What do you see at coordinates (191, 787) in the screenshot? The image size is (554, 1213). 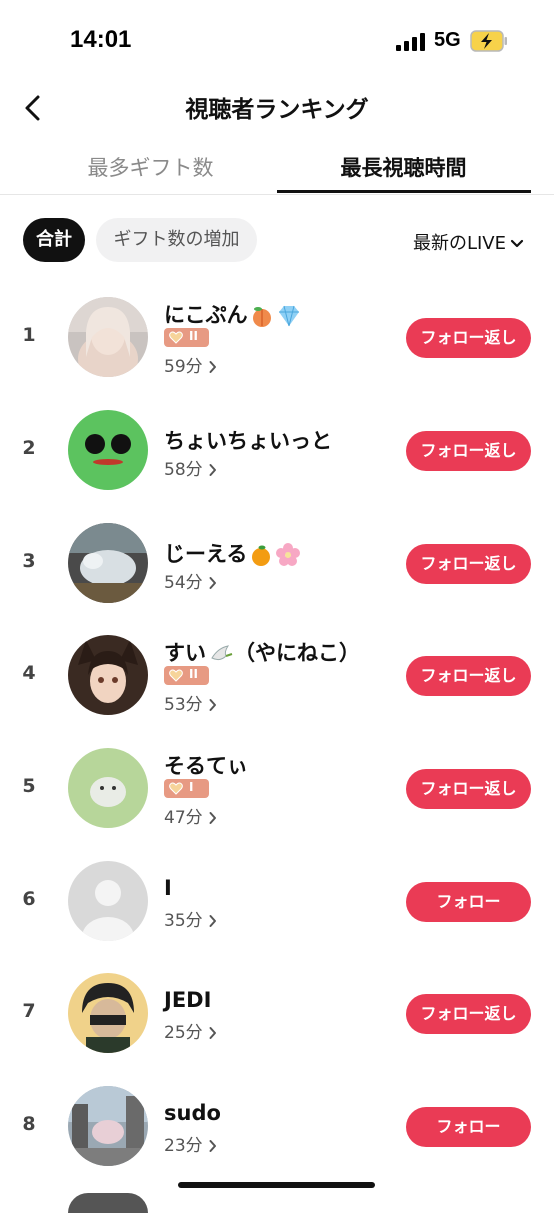 I see `fan-level: I` at bounding box center [191, 787].